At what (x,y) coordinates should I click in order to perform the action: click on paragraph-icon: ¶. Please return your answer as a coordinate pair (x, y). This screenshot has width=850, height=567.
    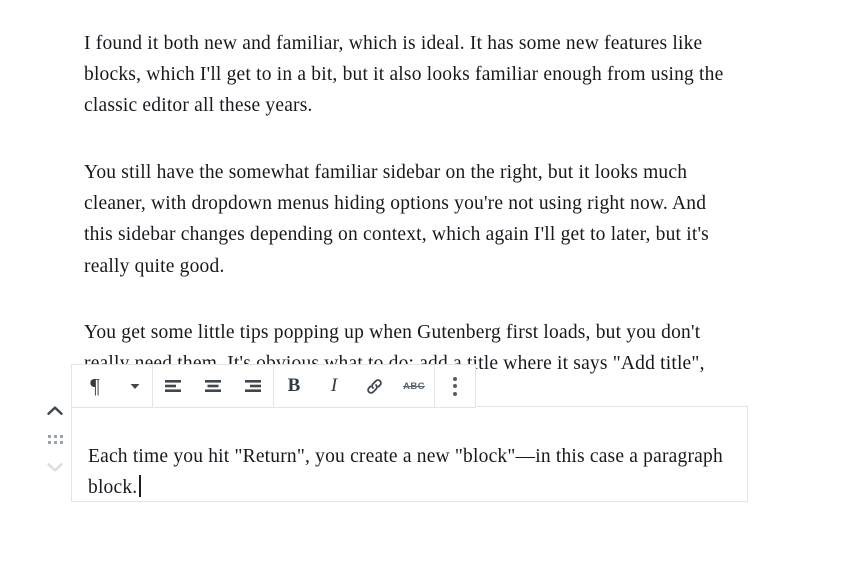
    Looking at the image, I should click on (95, 385).